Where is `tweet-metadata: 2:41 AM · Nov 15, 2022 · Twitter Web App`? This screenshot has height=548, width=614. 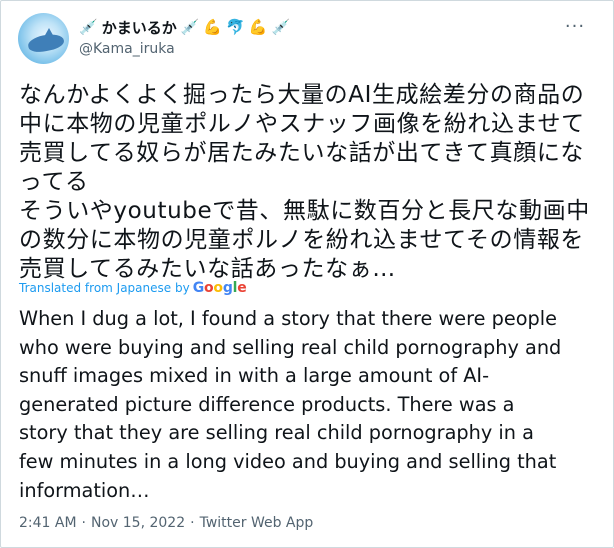 tweet-metadata: 2:41 AM · Nov 15, 2022 · Twitter Web App is located at coordinates (166, 523).